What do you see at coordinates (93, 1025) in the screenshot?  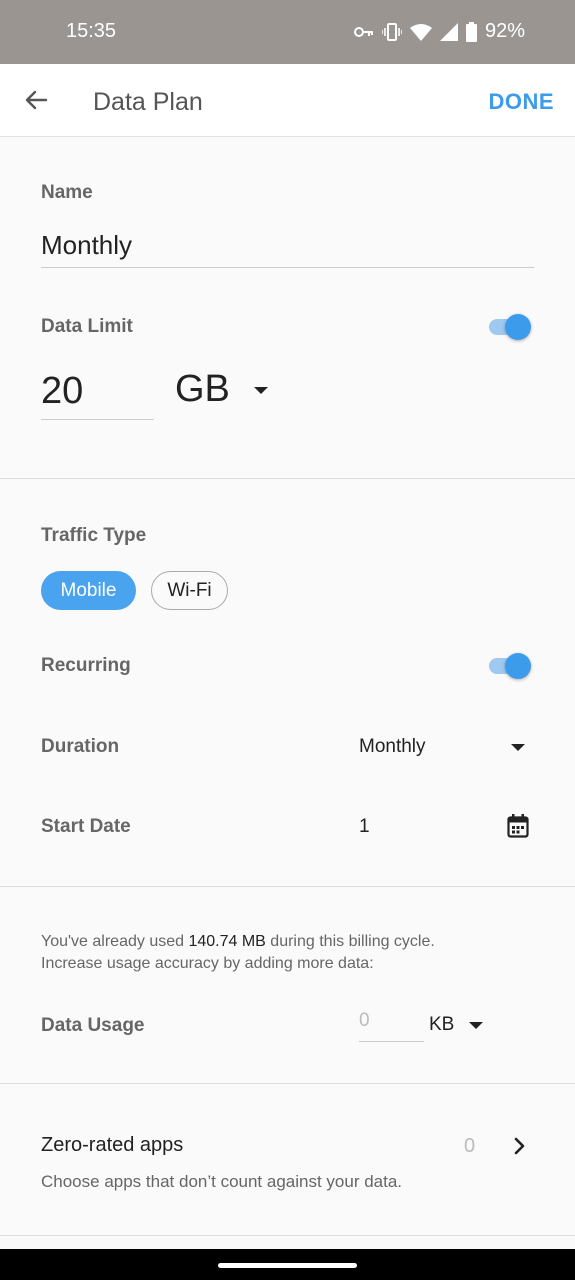 I see `data-usage-label: Data Usage` at bounding box center [93, 1025].